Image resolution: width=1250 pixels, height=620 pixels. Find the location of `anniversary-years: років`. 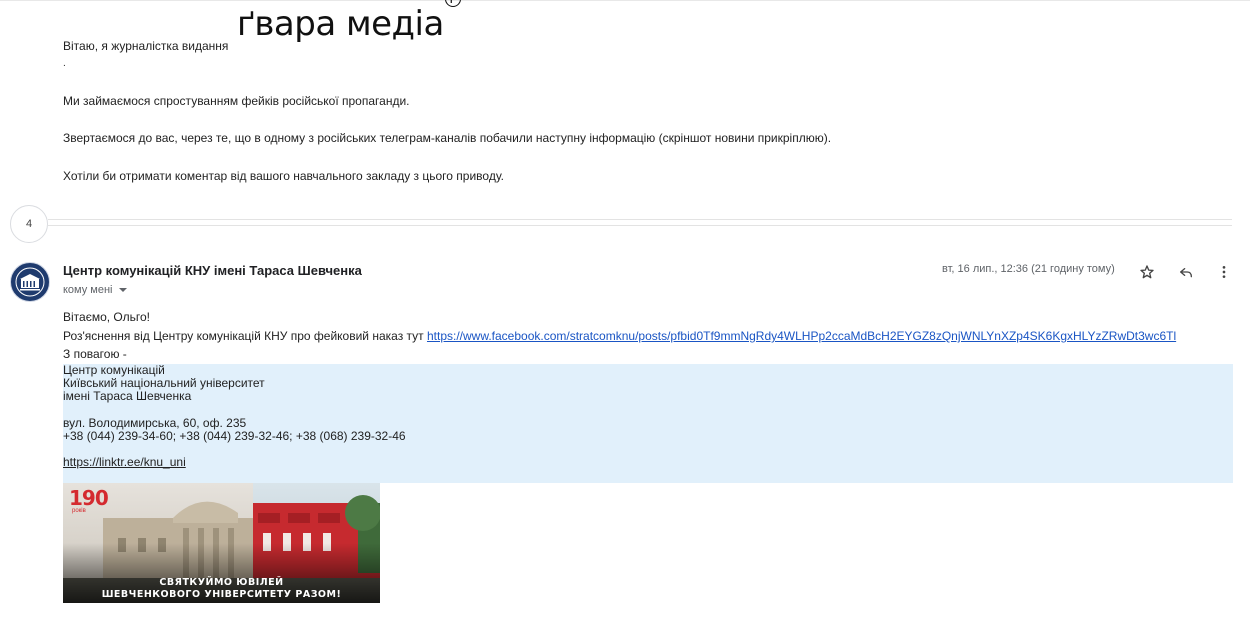

anniversary-years: років is located at coordinates (79, 511).